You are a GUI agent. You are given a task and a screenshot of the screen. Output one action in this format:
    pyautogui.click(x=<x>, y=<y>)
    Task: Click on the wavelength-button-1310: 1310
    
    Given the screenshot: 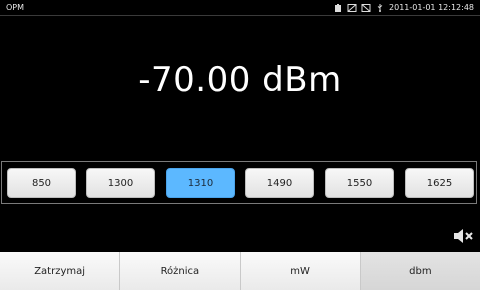 What is the action you would take?
    pyautogui.click(x=200, y=183)
    